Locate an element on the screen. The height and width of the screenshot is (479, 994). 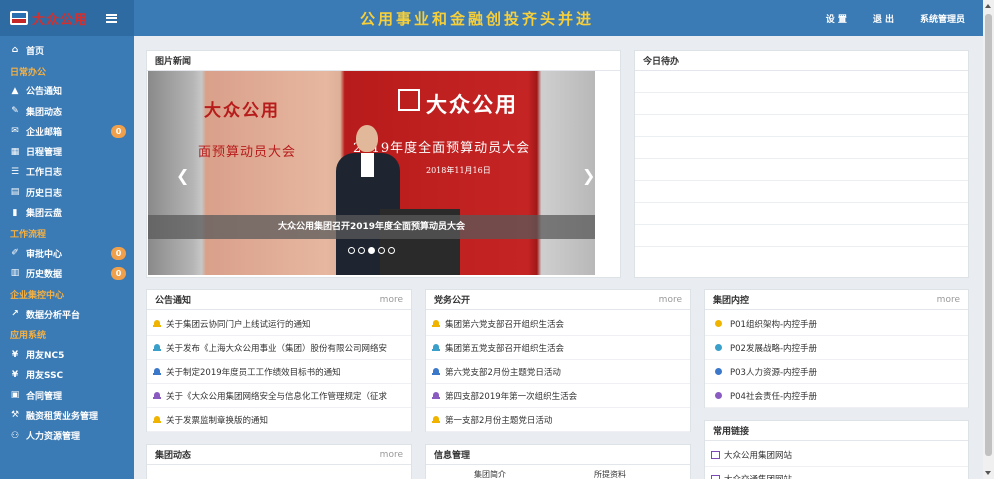
sidebar-item-label: 公告通知 is located at coordinates (44, 92).